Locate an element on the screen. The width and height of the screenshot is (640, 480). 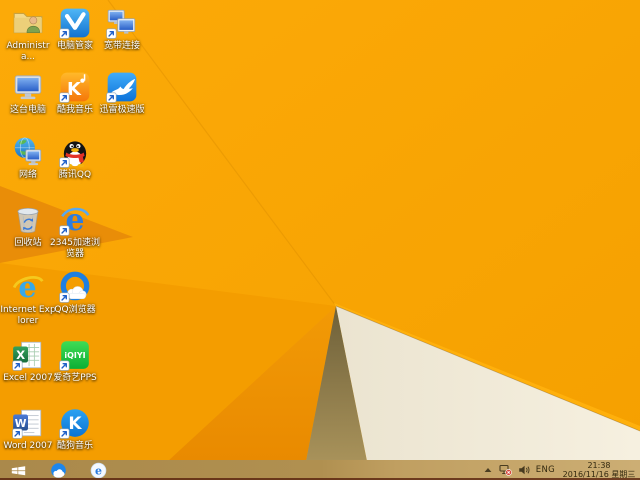
qq-browser-taskbar-icon is located at coordinates (58, 470).